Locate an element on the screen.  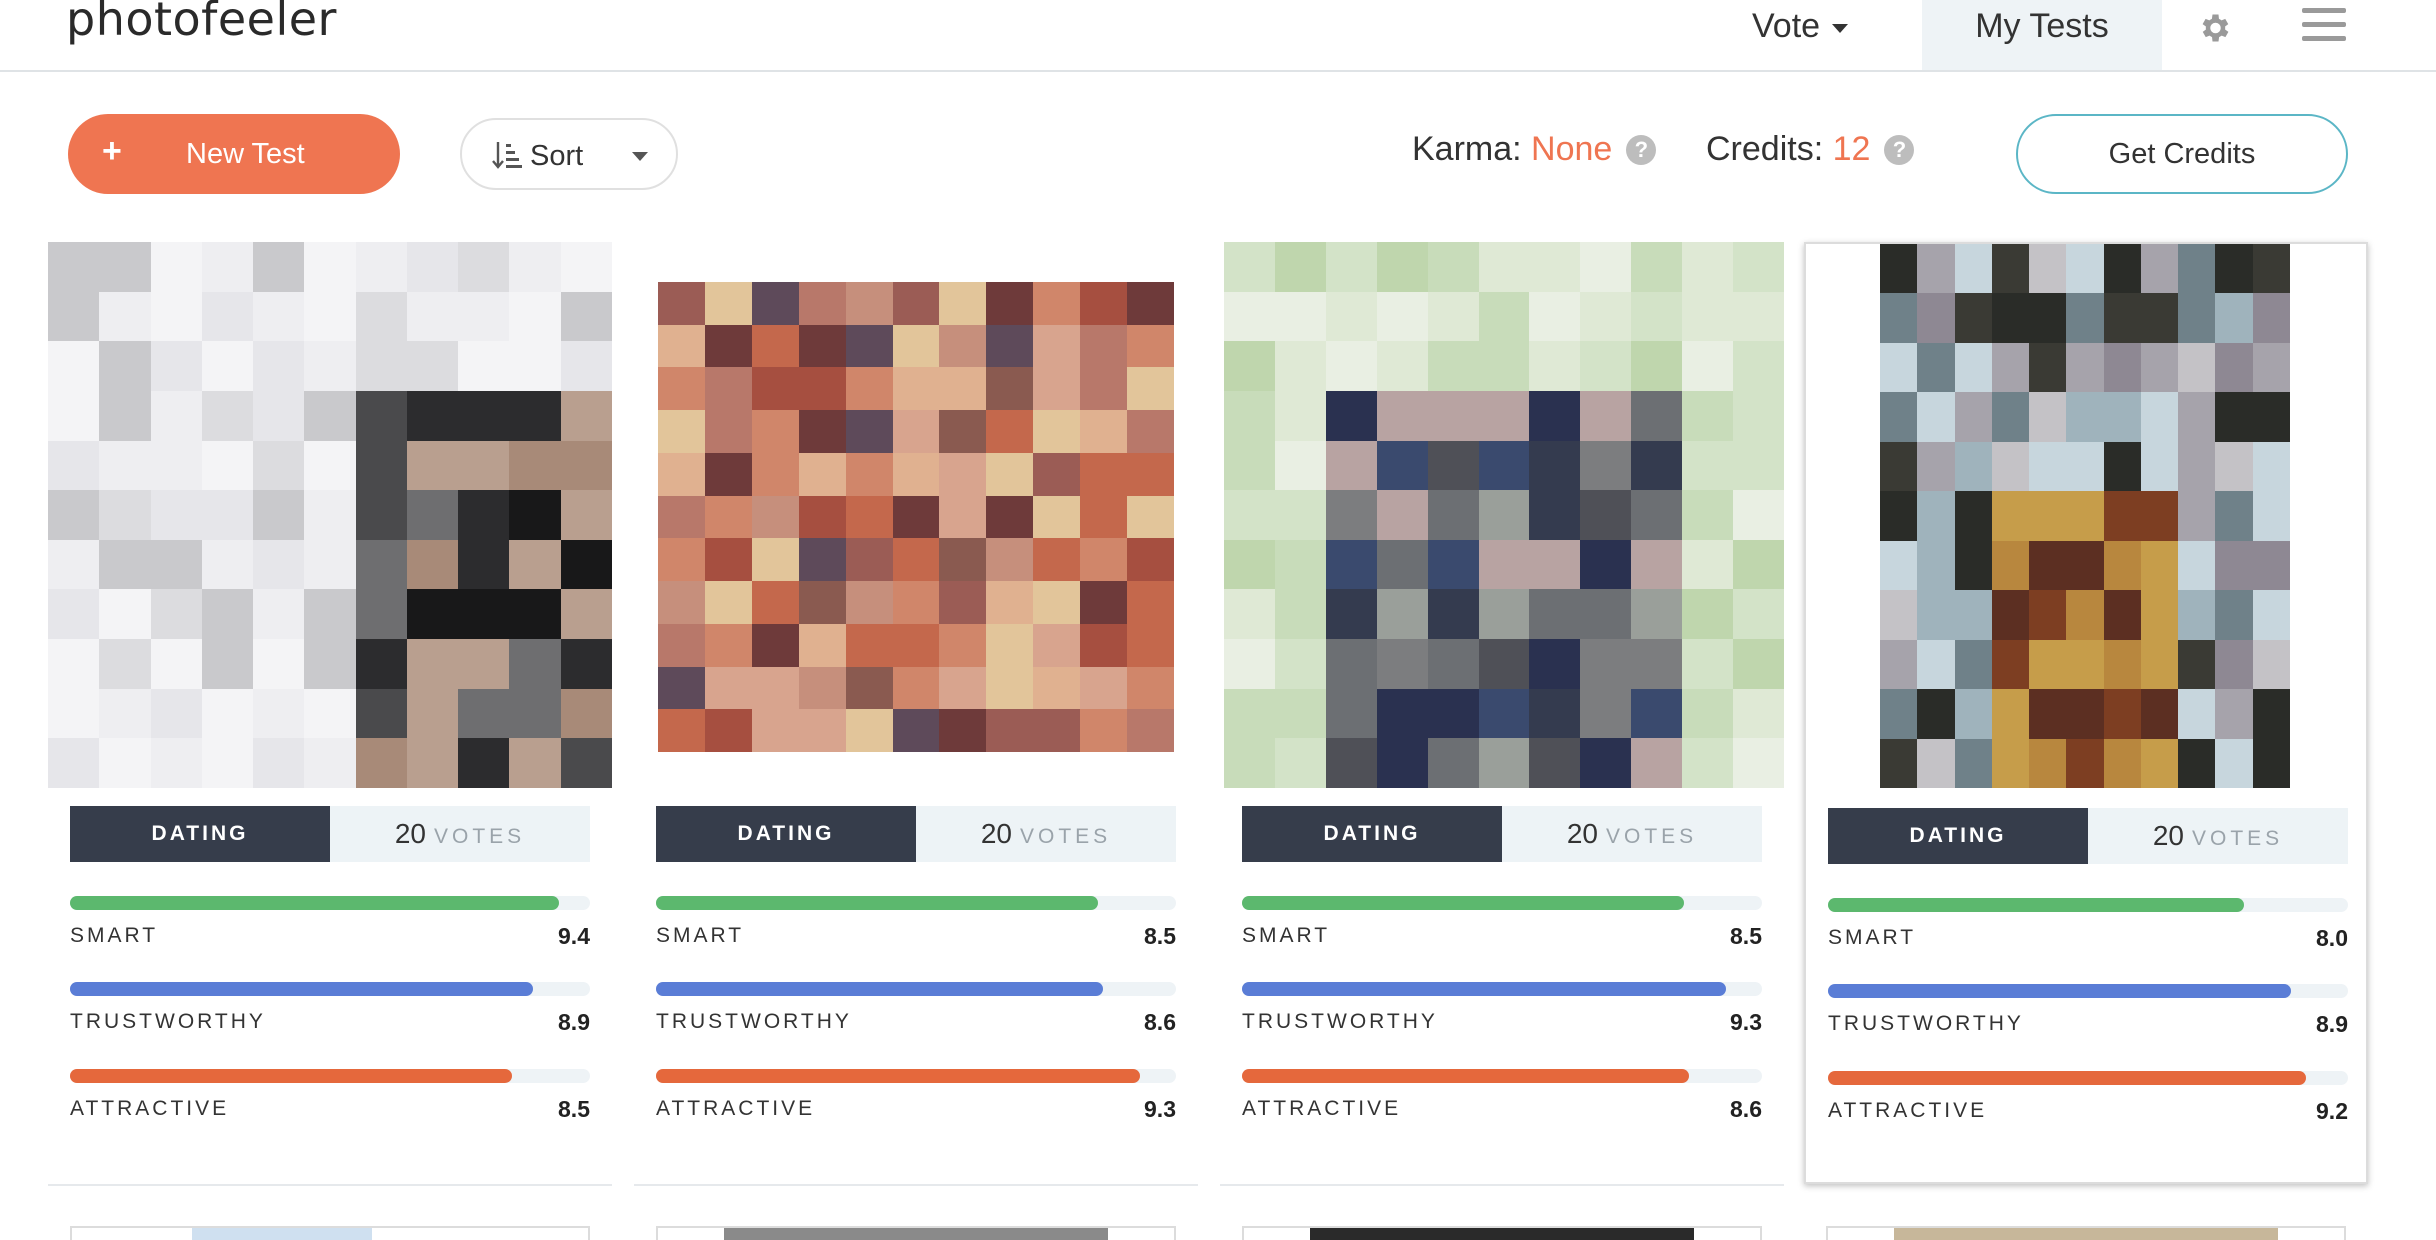
karma-label: Karma: is located at coordinates (1467, 149).